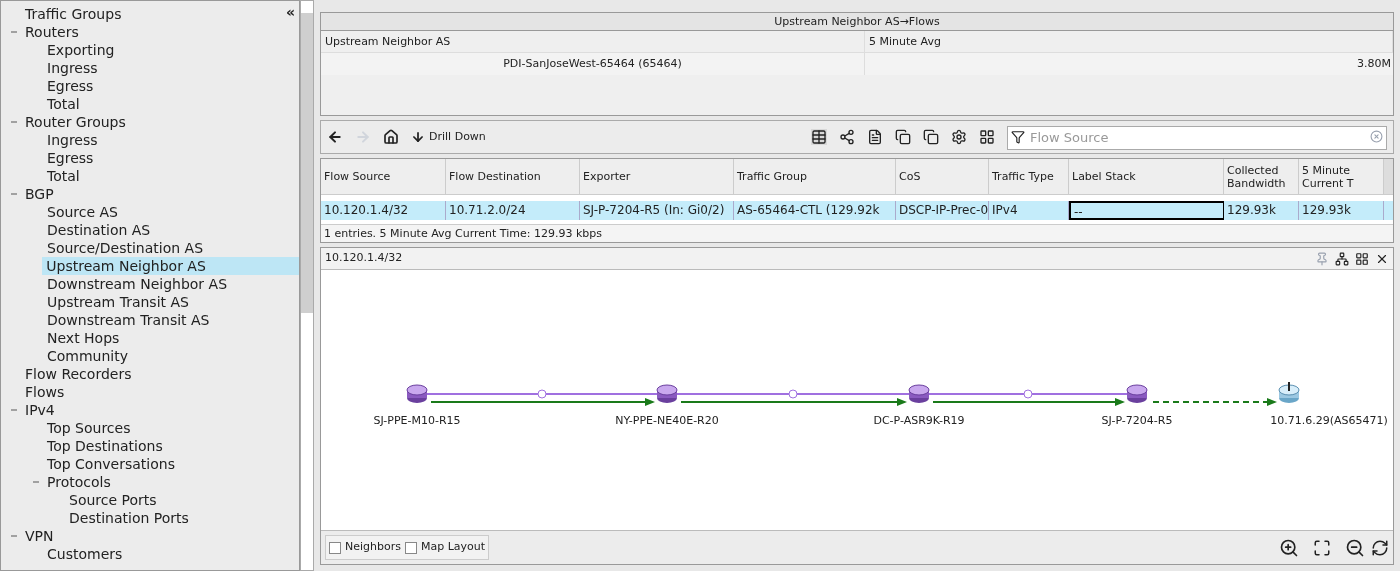 The image size is (1400, 571). What do you see at coordinates (1289, 392) in the screenshot?
I see `host-icon` at bounding box center [1289, 392].